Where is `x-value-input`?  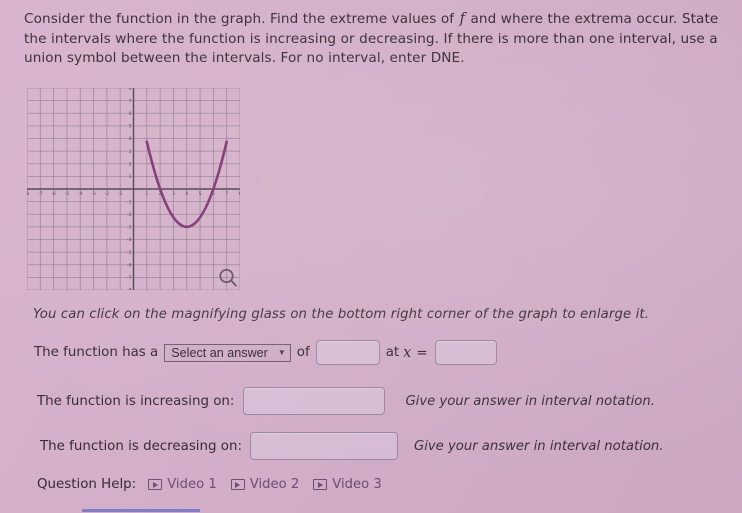 x-value-input is located at coordinates (465, 352).